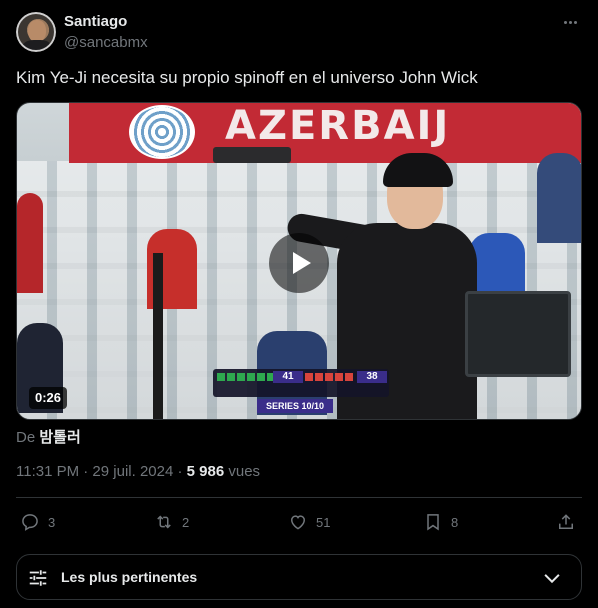  What do you see at coordinates (252, 155) in the screenshot?
I see `pistol` at bounding box center [252, 155].